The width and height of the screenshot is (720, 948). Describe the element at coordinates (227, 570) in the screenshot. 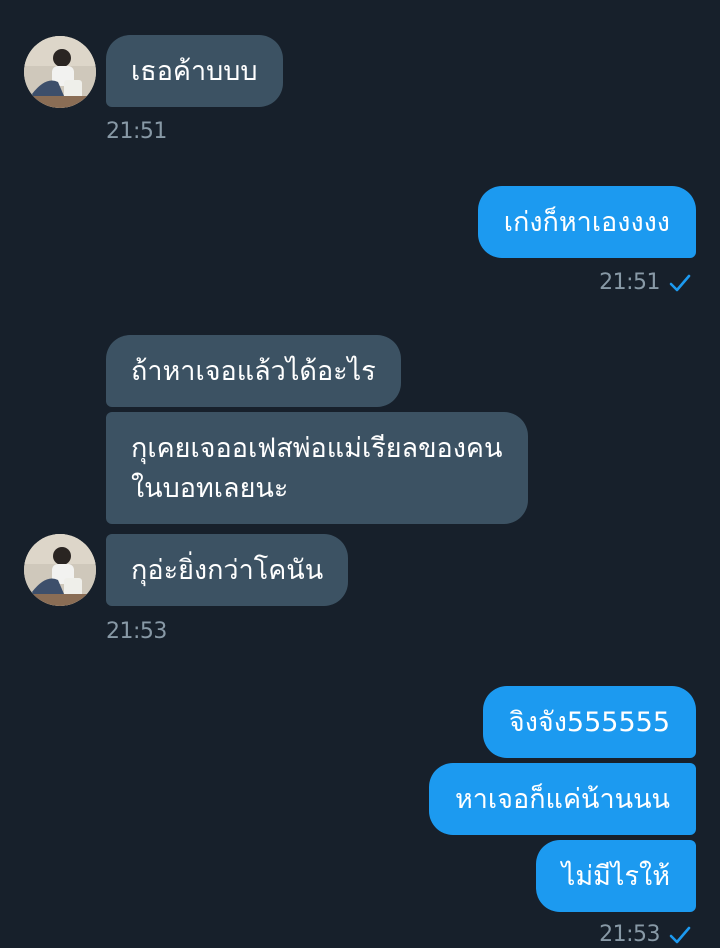

I see `received-message: กุอ่ะยิ่งกว่าโคนัน` at that location.